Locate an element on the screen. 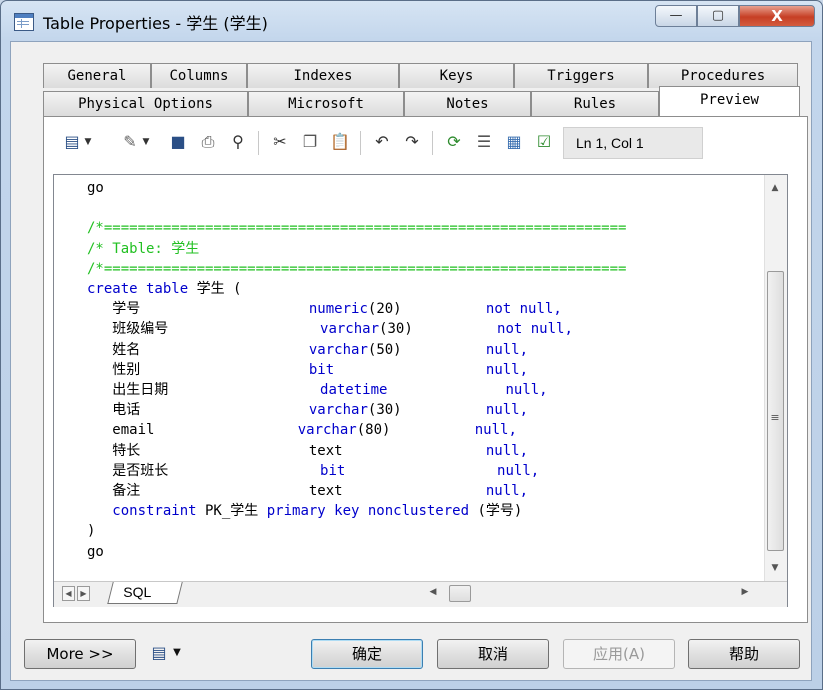 The width and height of the screenshot is (823, 690). copy-icon: ❐ is located at coordinates (310, 142).